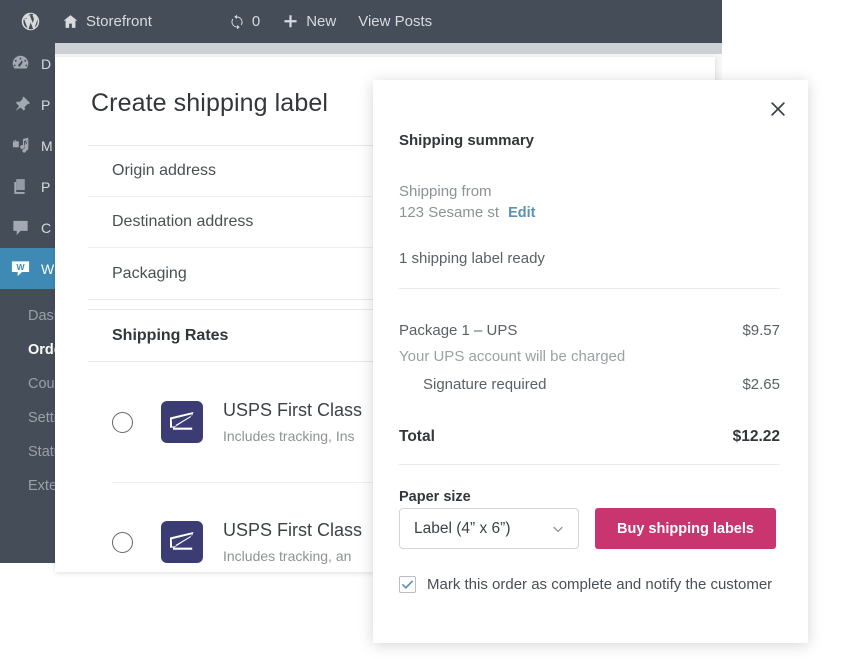 The height and width of the screenshot is (659, 857). I want to click on updates-button: 0, so click(244, 21).